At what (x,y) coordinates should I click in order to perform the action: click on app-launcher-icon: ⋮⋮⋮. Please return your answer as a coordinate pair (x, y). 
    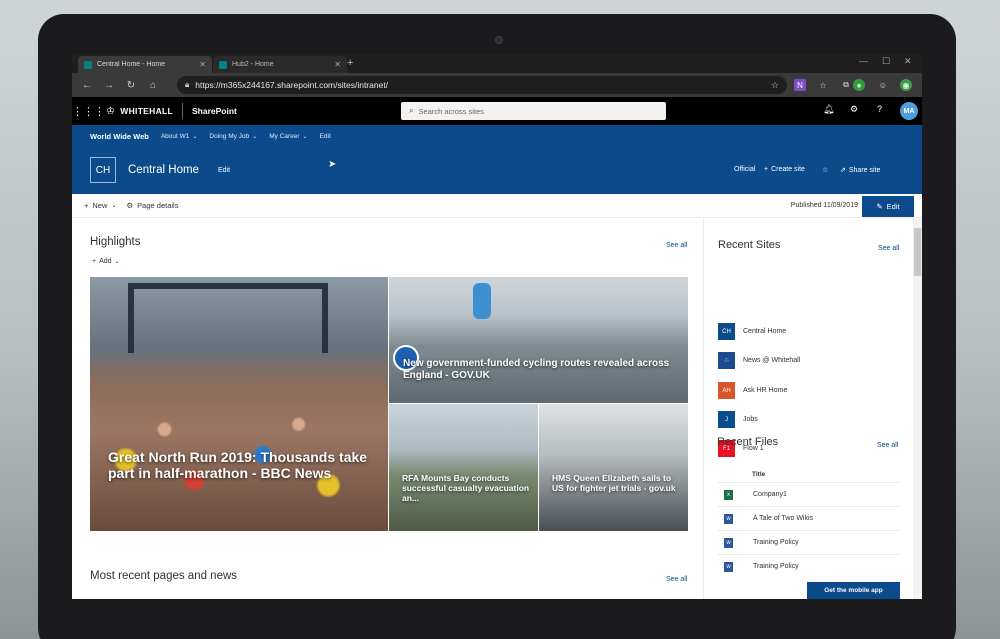
    Looking at the image, I should click on (88, 111).